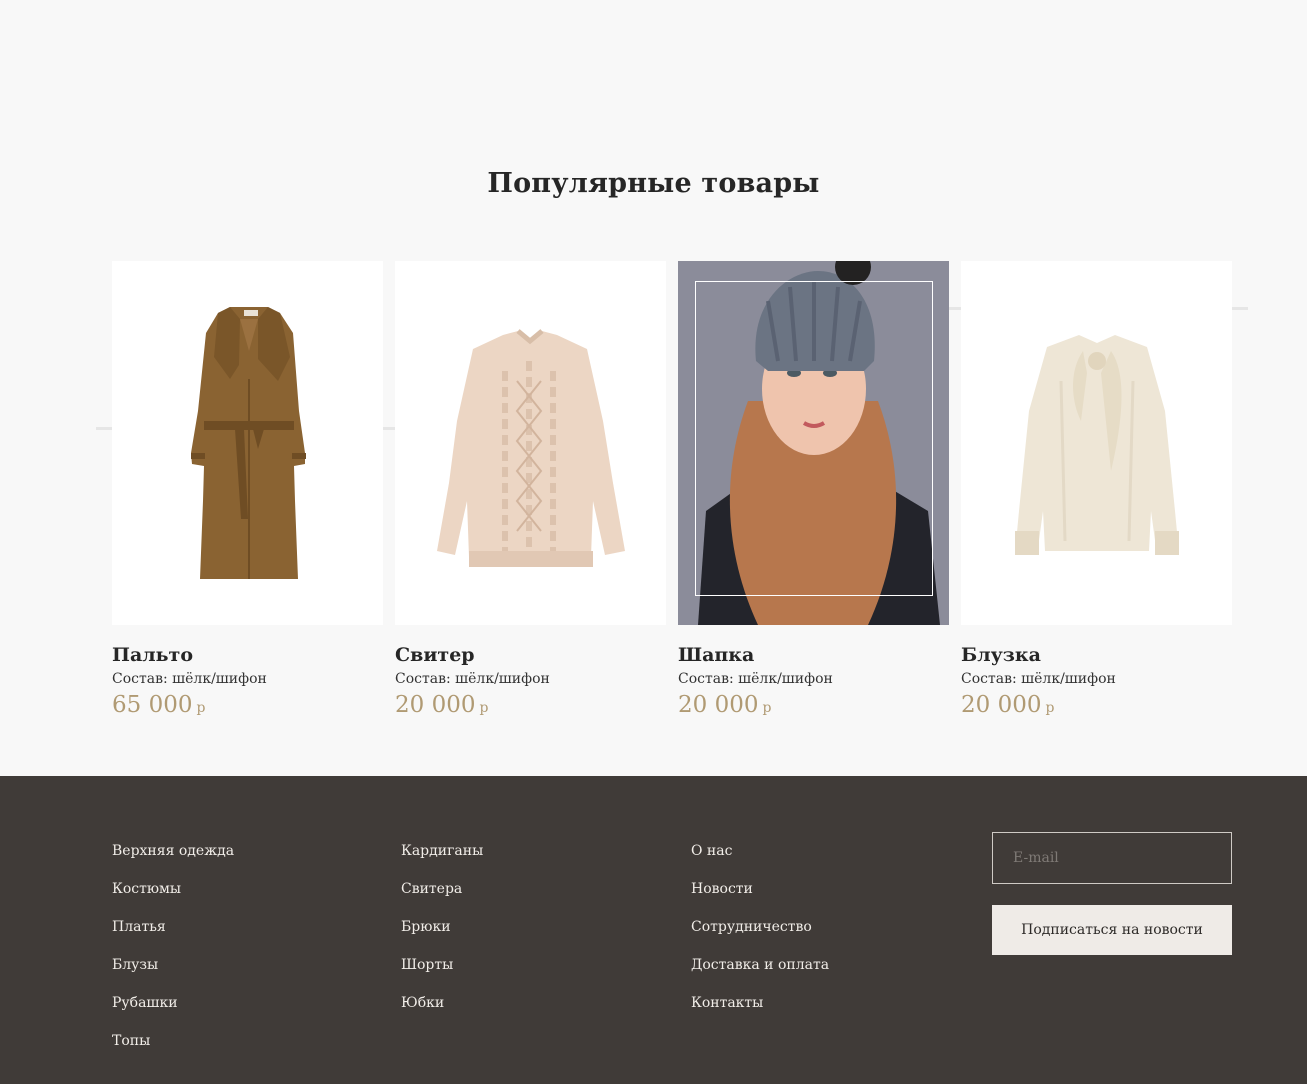 Image resolution: width=1307 pixels, height=1084 pixels. What do you see at coordinates (173, 1013) in the screenshot?
I see `footer-link: Рубашки` at bounding box center [173, 1013].